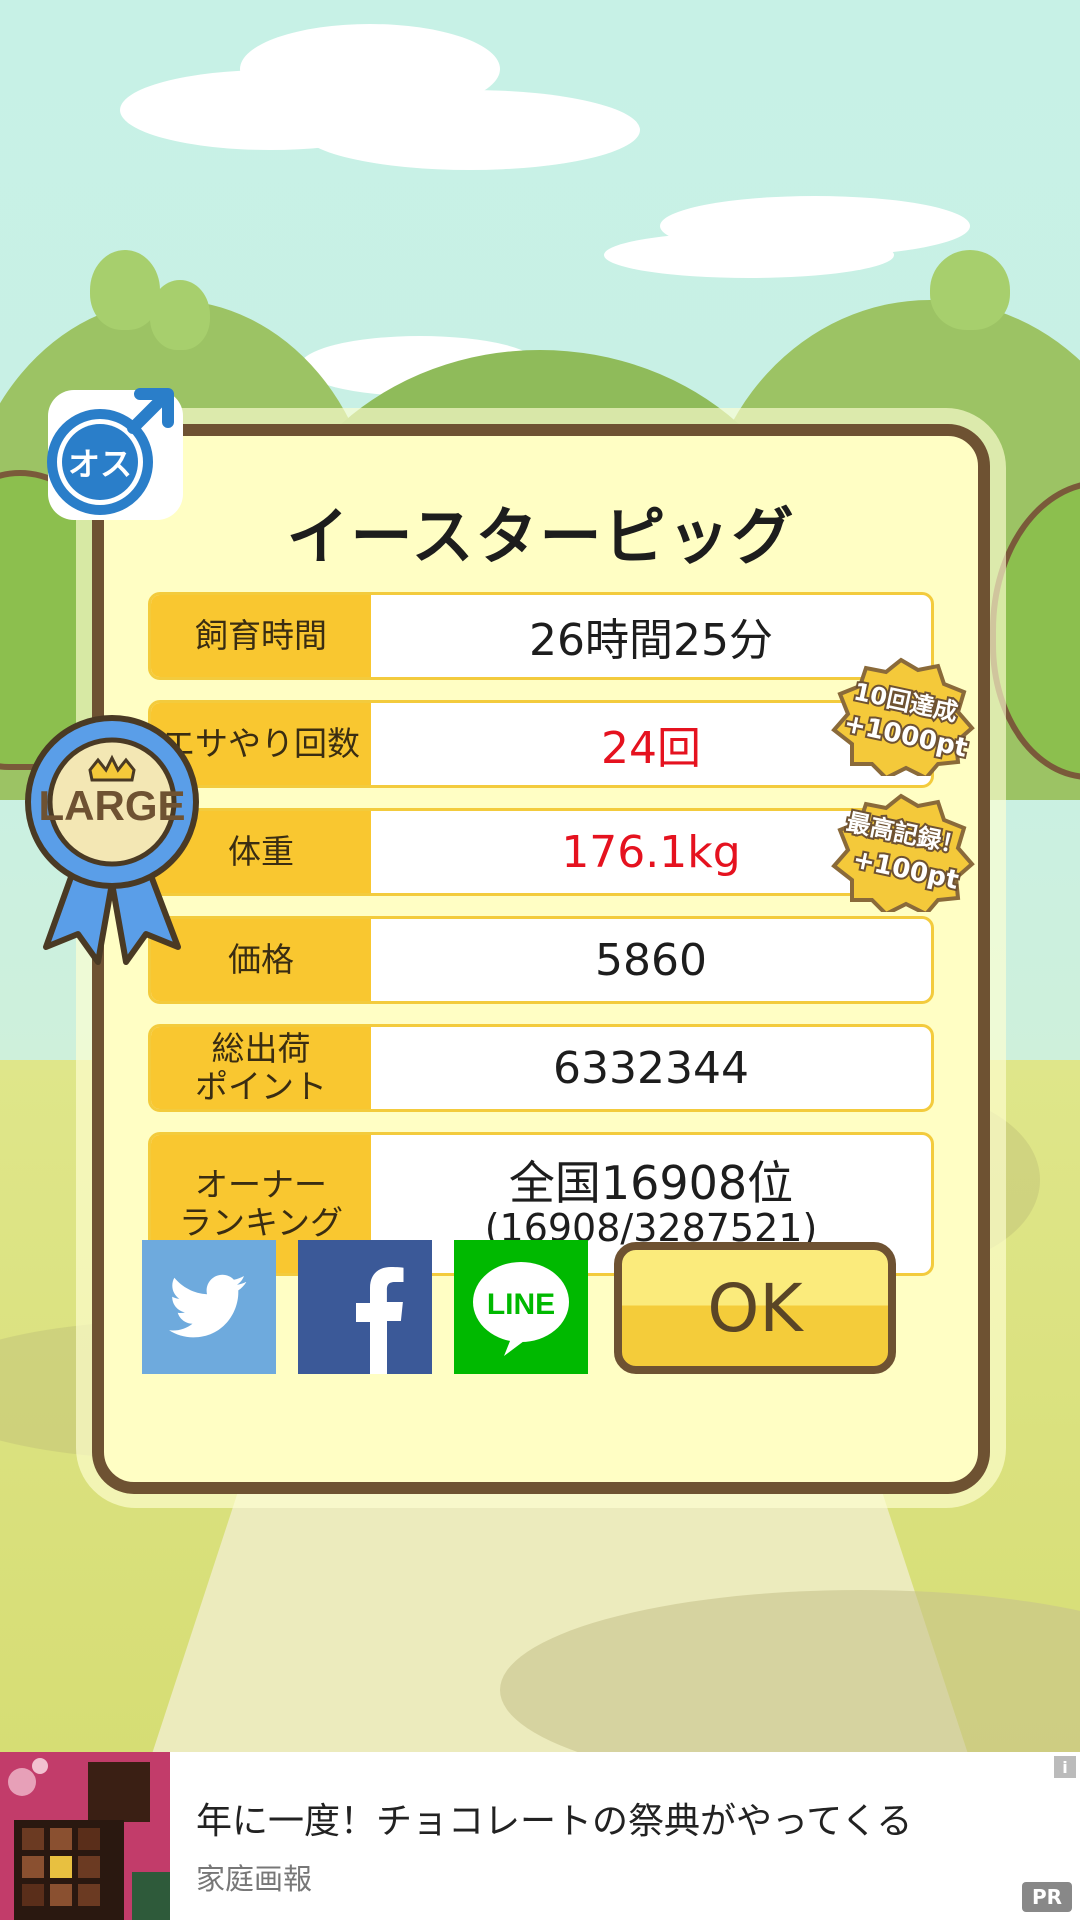  What do you see at coordinates (254, 1879) in the screenshot?
I see `ad-source: 家庭画報` at bounding box center [254, 1879].